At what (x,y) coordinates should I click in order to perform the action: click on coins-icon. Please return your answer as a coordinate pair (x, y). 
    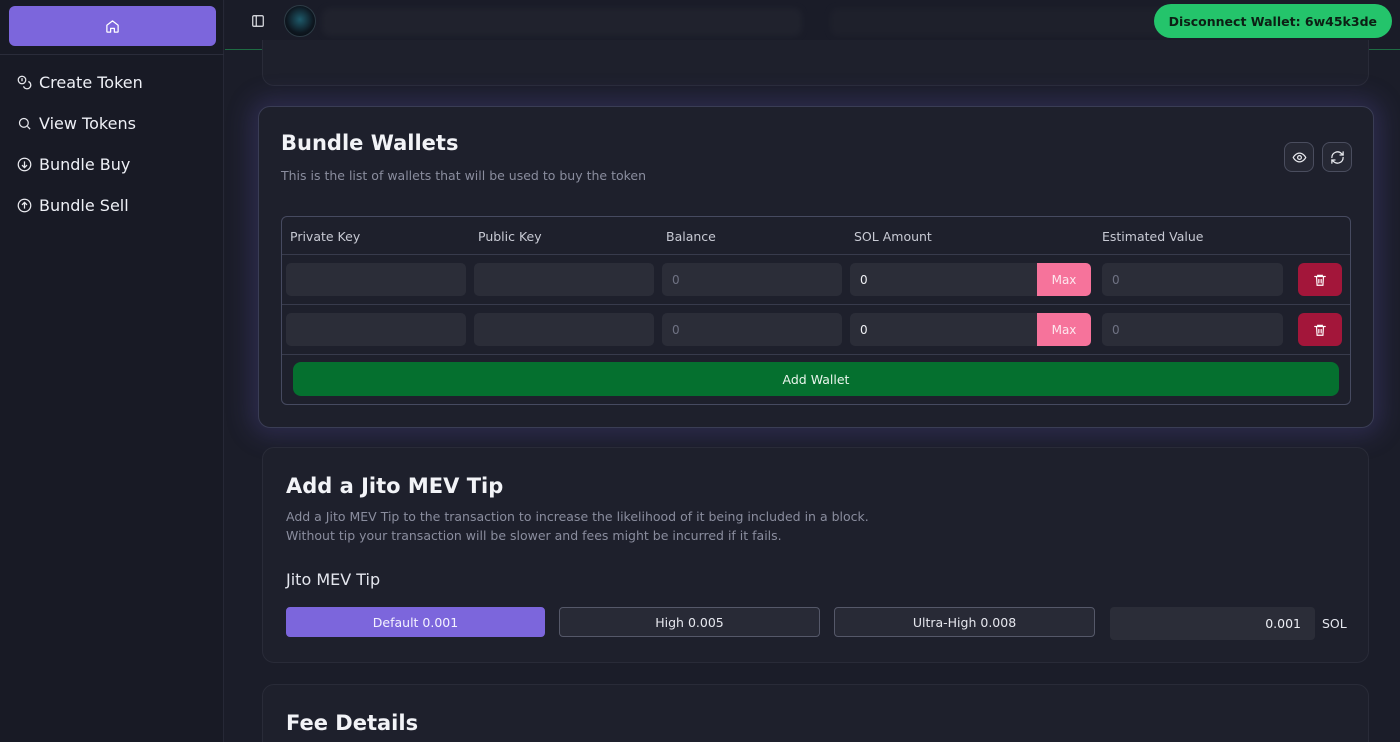
    Looking at the image, I should click on (24, 82).